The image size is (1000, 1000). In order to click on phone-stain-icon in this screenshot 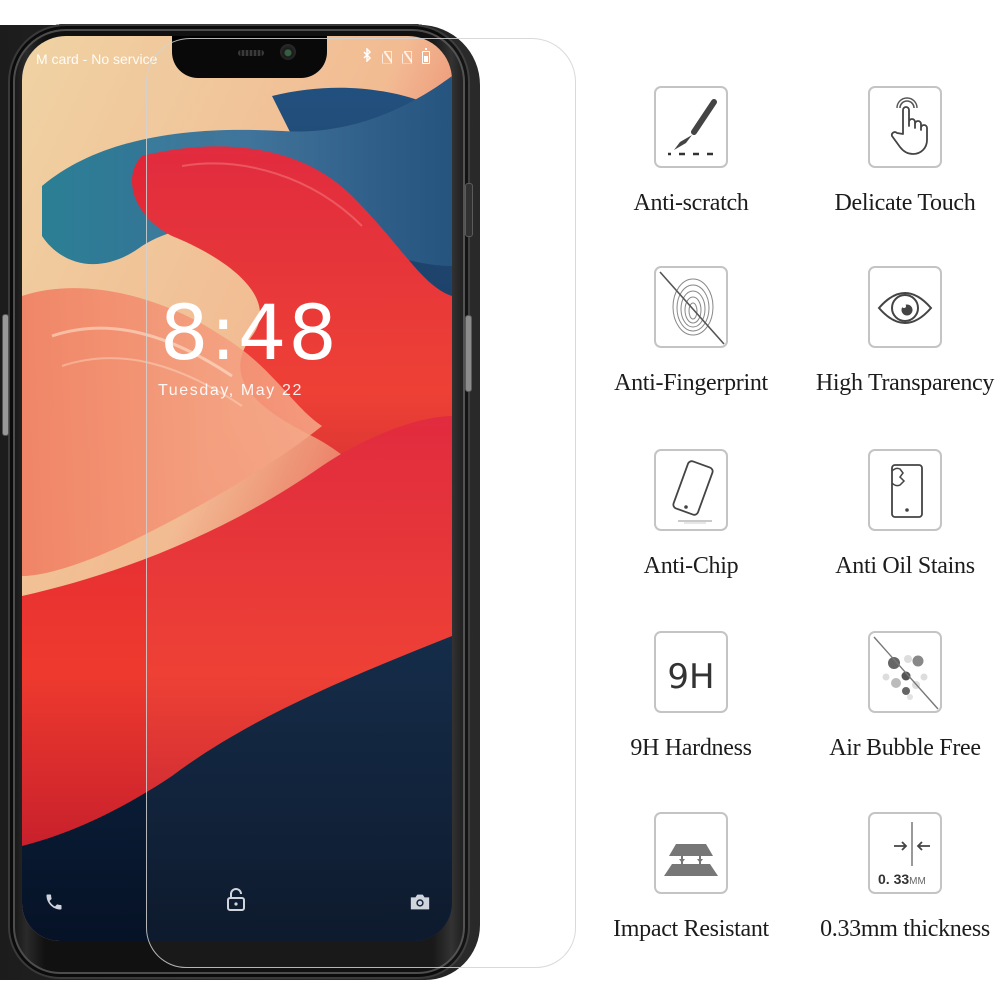, I will do `click(905, 490)`.